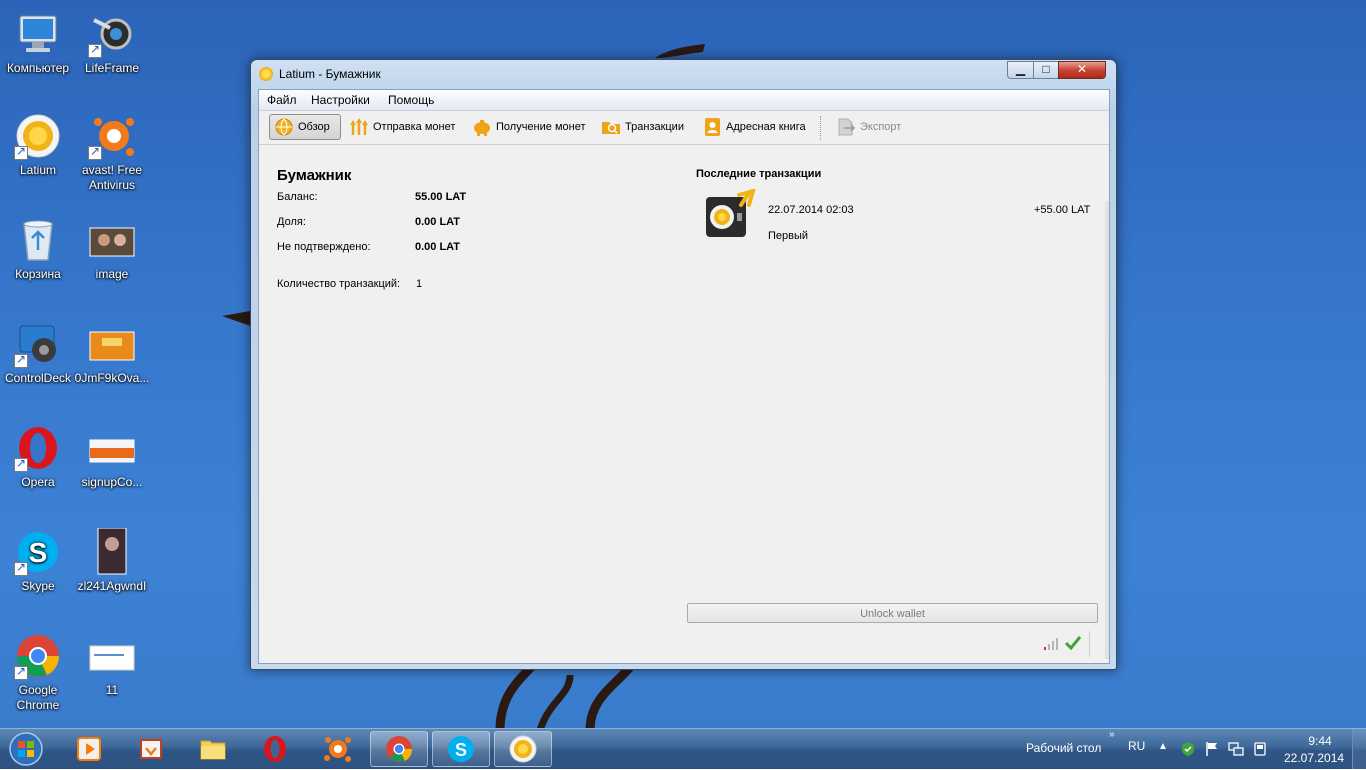 Image resolution: width=1366 pixels, height=770 pixels. Describe the element at coordinates (38, 482) in the screenshot. I see `desktop-icon-label: Opera` at that location.